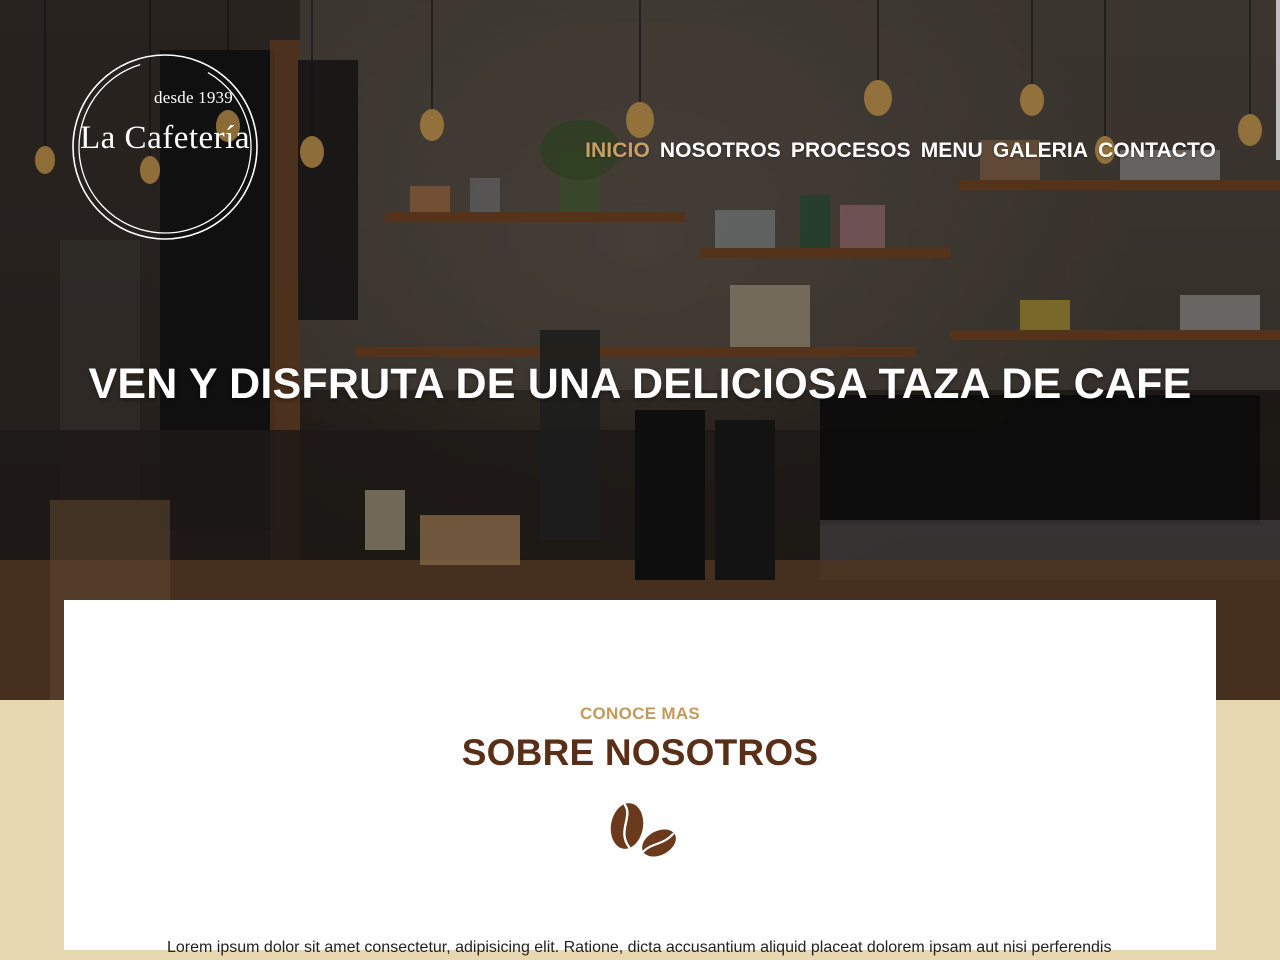 Image resolution: width=1280 pixels, height=960 pixels. I want to click on logo: desde 1939 La Cafetería, so click(167, 147).